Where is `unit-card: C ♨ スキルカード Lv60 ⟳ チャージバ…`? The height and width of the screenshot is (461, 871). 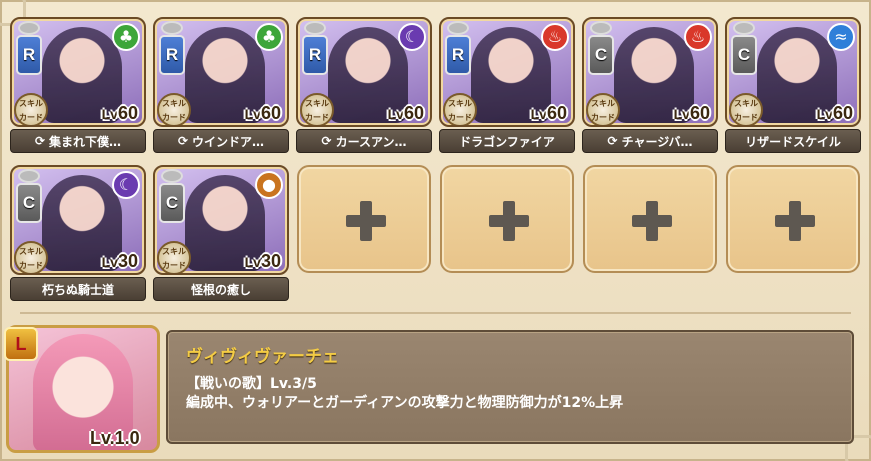 unit-card: C ♨ スキルカード Lv60 ⟳ チャージバ… is located at coordinates (650, 95).